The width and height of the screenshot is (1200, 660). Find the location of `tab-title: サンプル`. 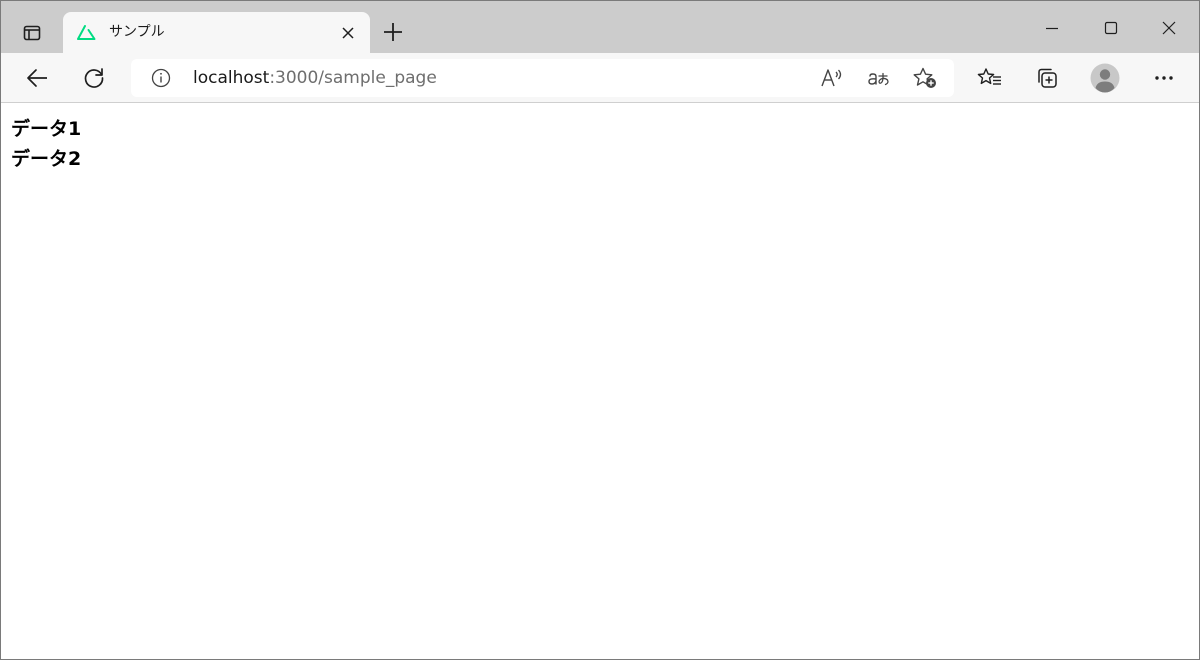

tab-title: サンプル is located at coordinates (137, 32).